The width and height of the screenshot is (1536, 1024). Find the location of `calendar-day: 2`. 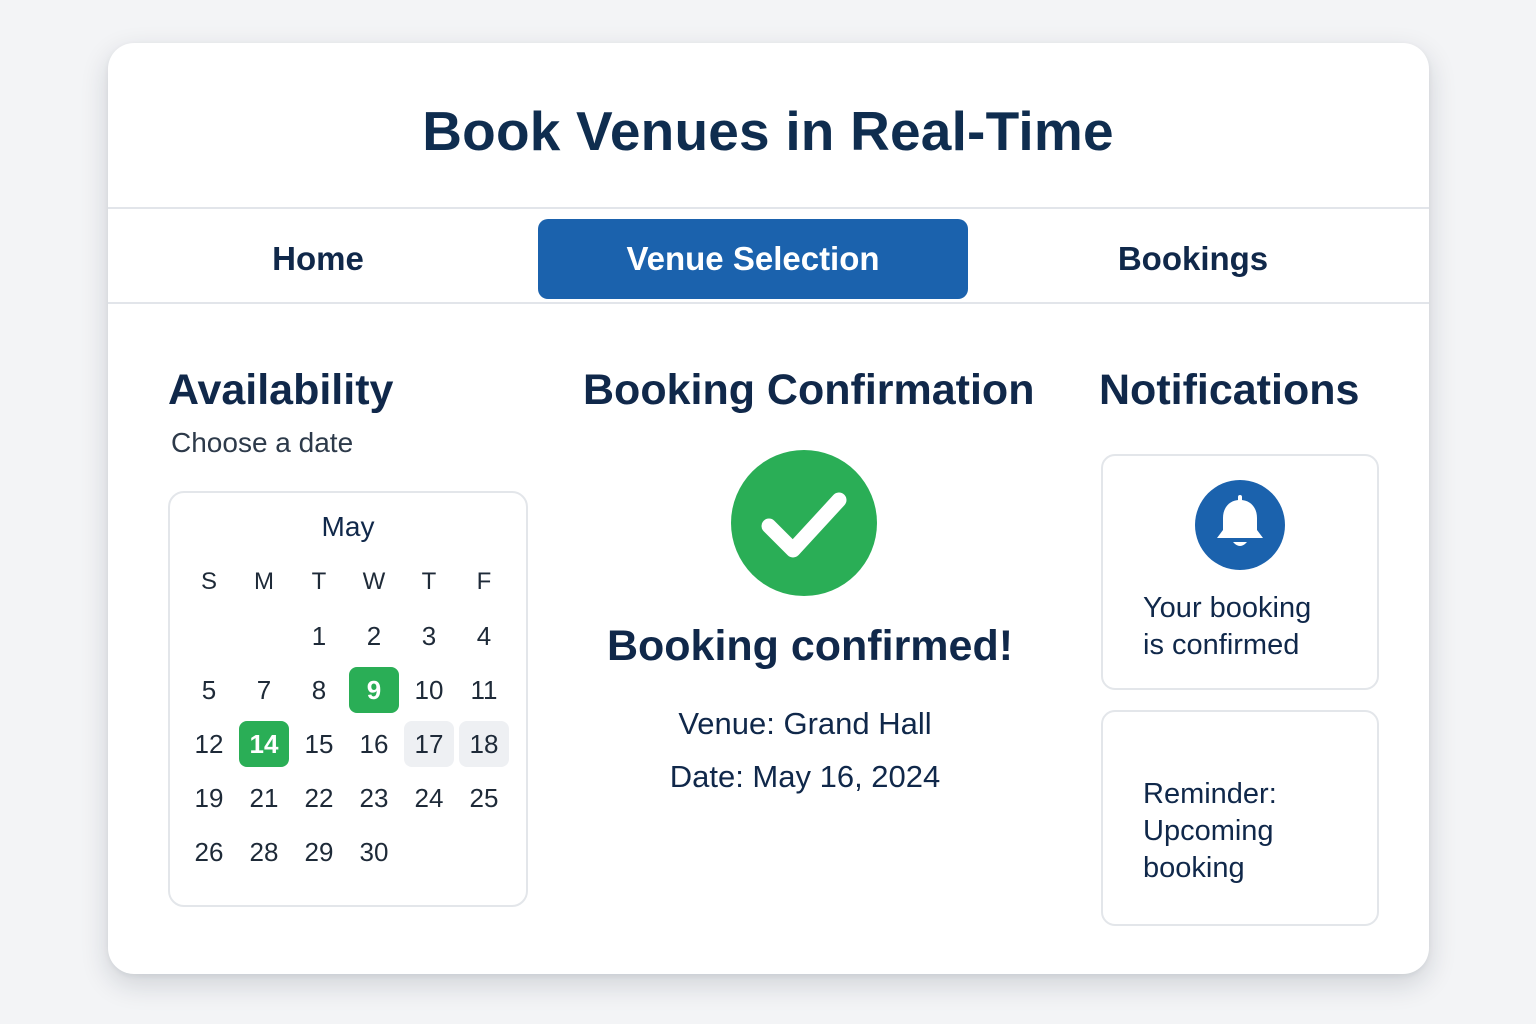

calendar-day: 2 is located at coordinates (374, 636).